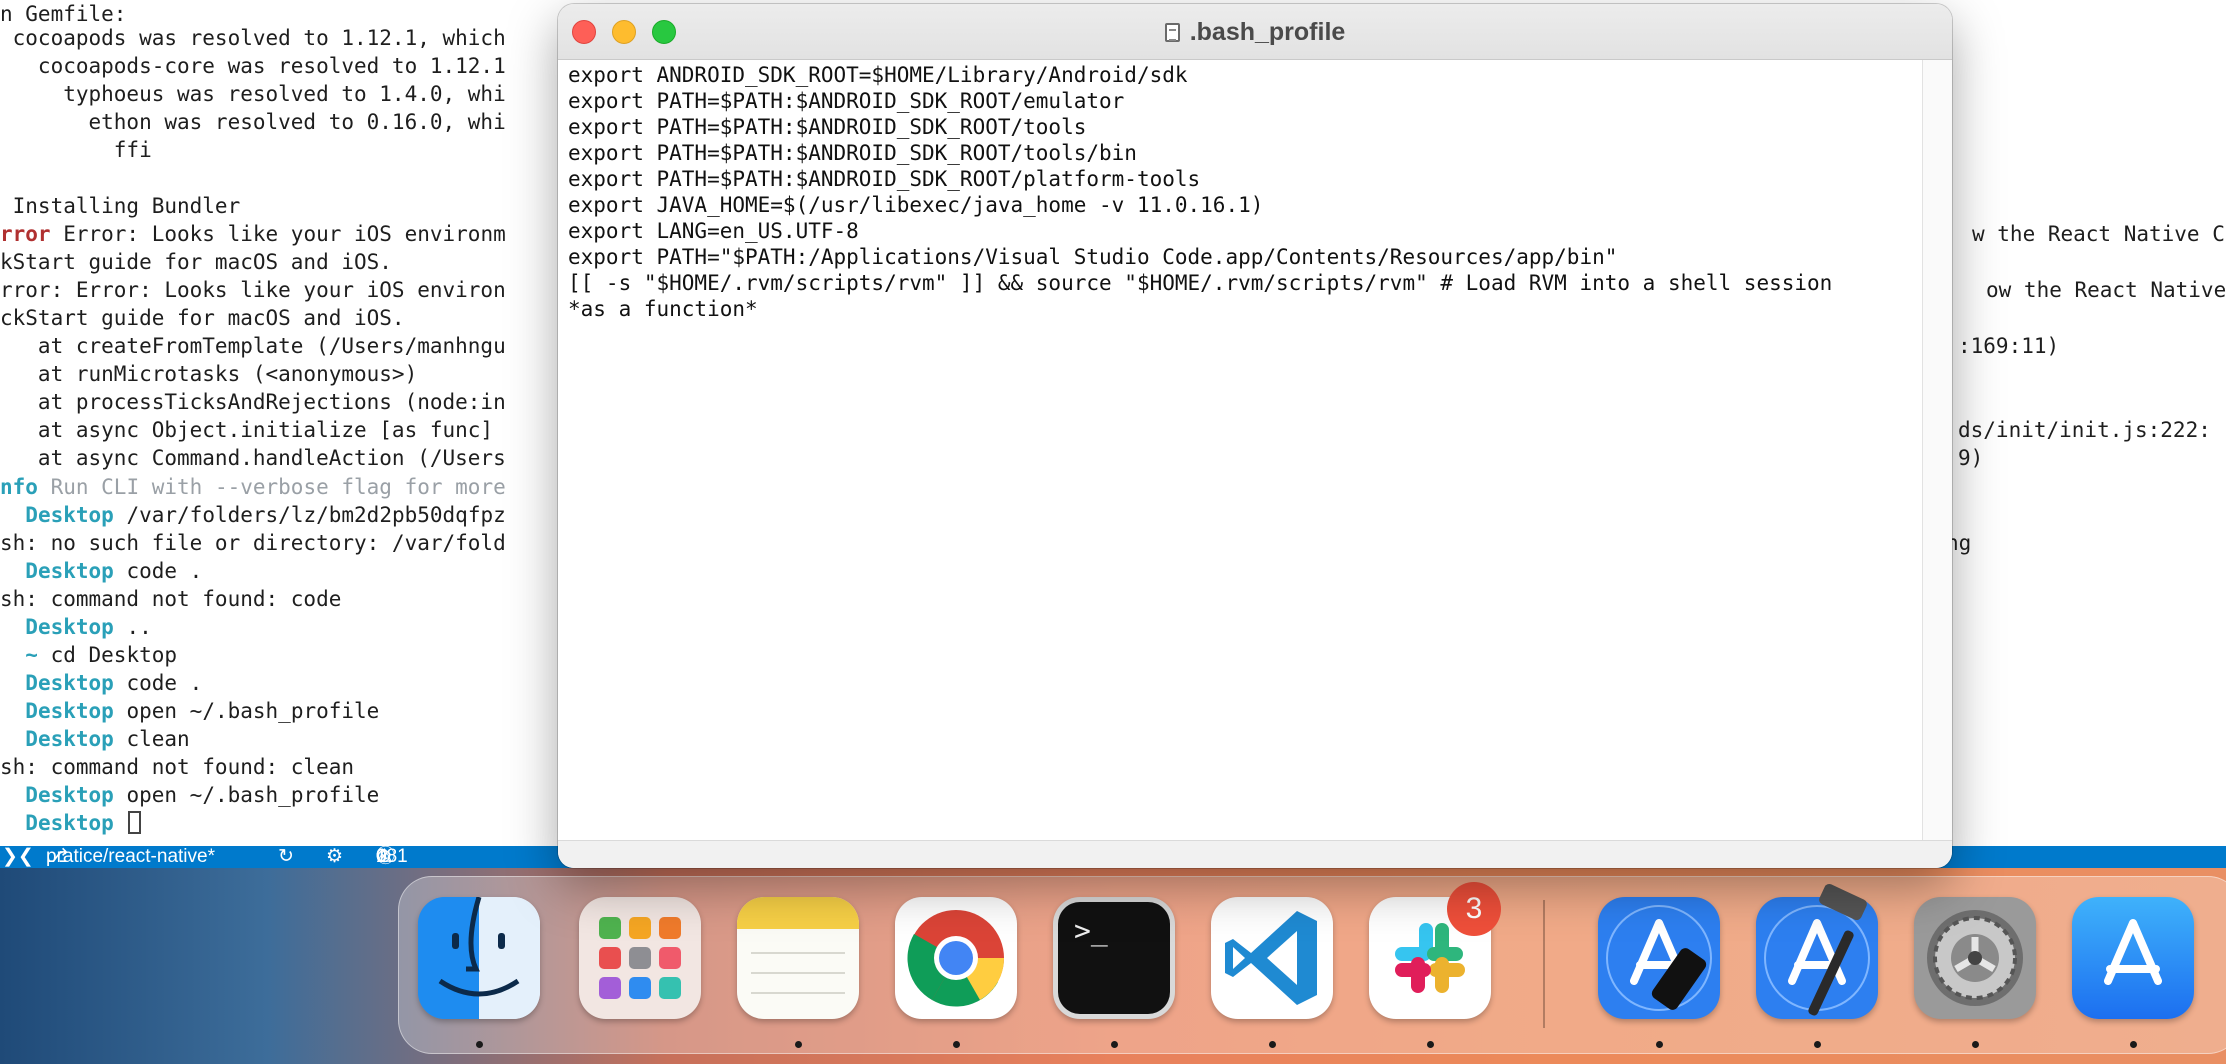 This screenshot has width=2226, height=1064. I want to click on prompt-cmd: clean, so click(151, 739).